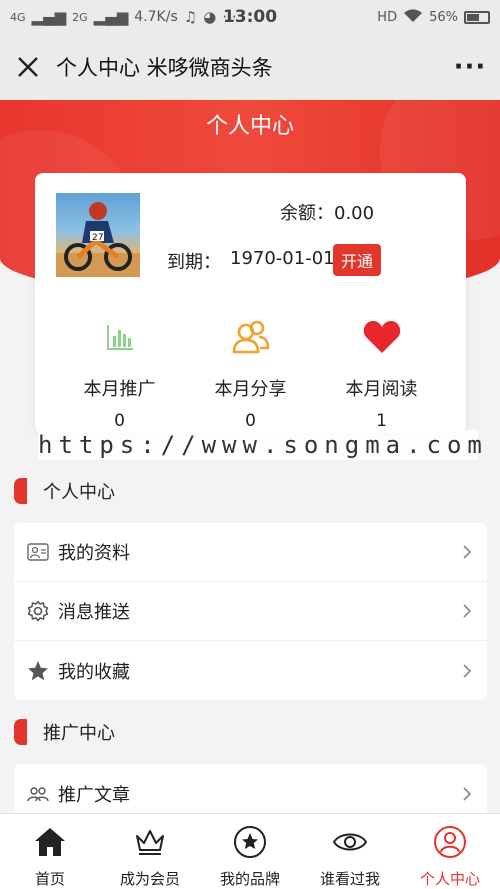 The width and height of the screenshot is (500, 889). I want to click on nav-home: 首页, so click(50, 851).